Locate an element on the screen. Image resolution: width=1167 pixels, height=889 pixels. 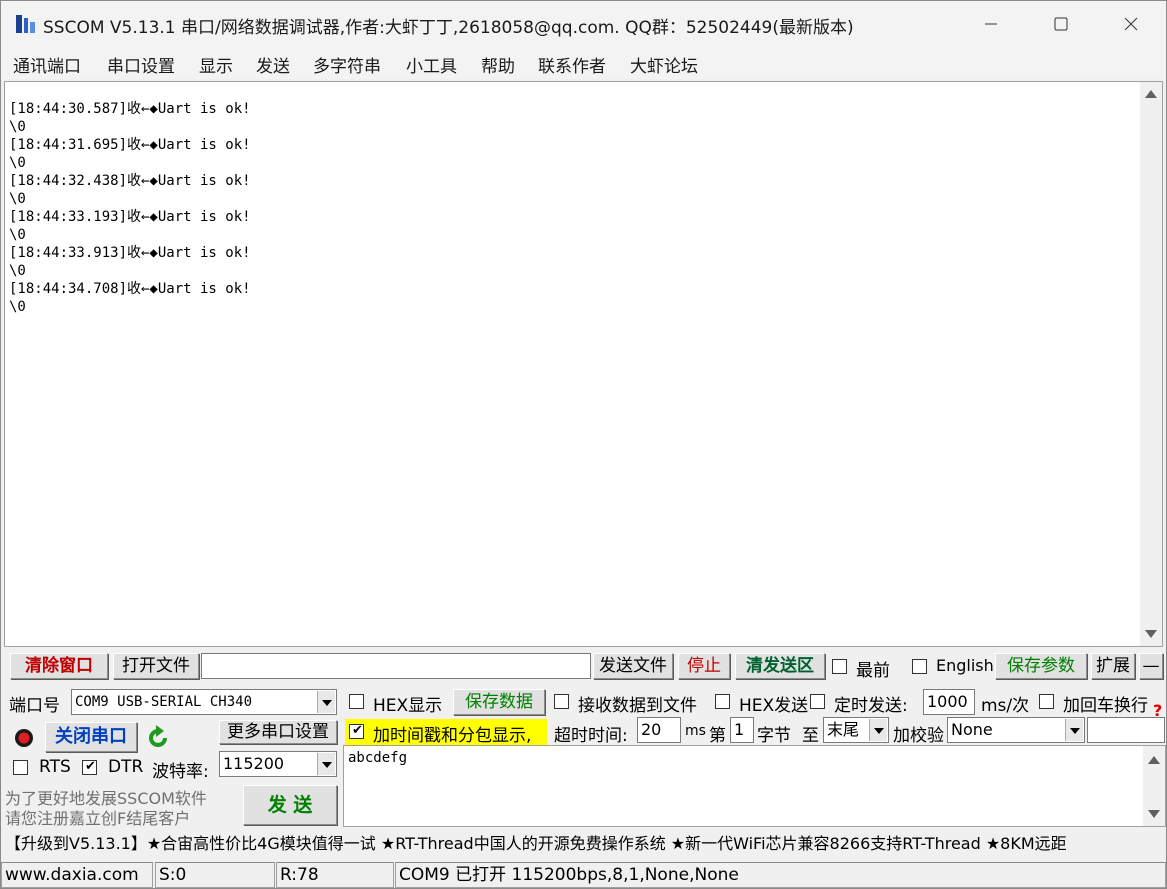
status-port-state: COM9 已打开 115200bps,8,1,None,None is located at coordinates (780, 875).